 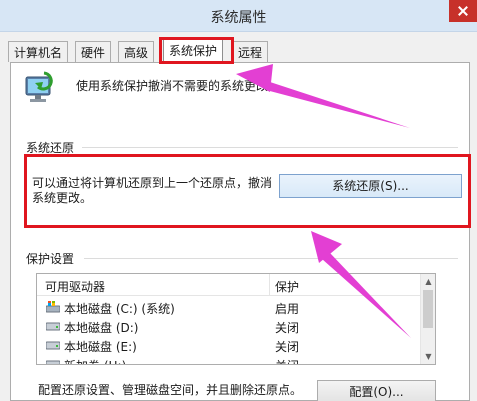 I want to click on drive-row: 新加卷 (H:) 关闭, so click(x=229, y=359).